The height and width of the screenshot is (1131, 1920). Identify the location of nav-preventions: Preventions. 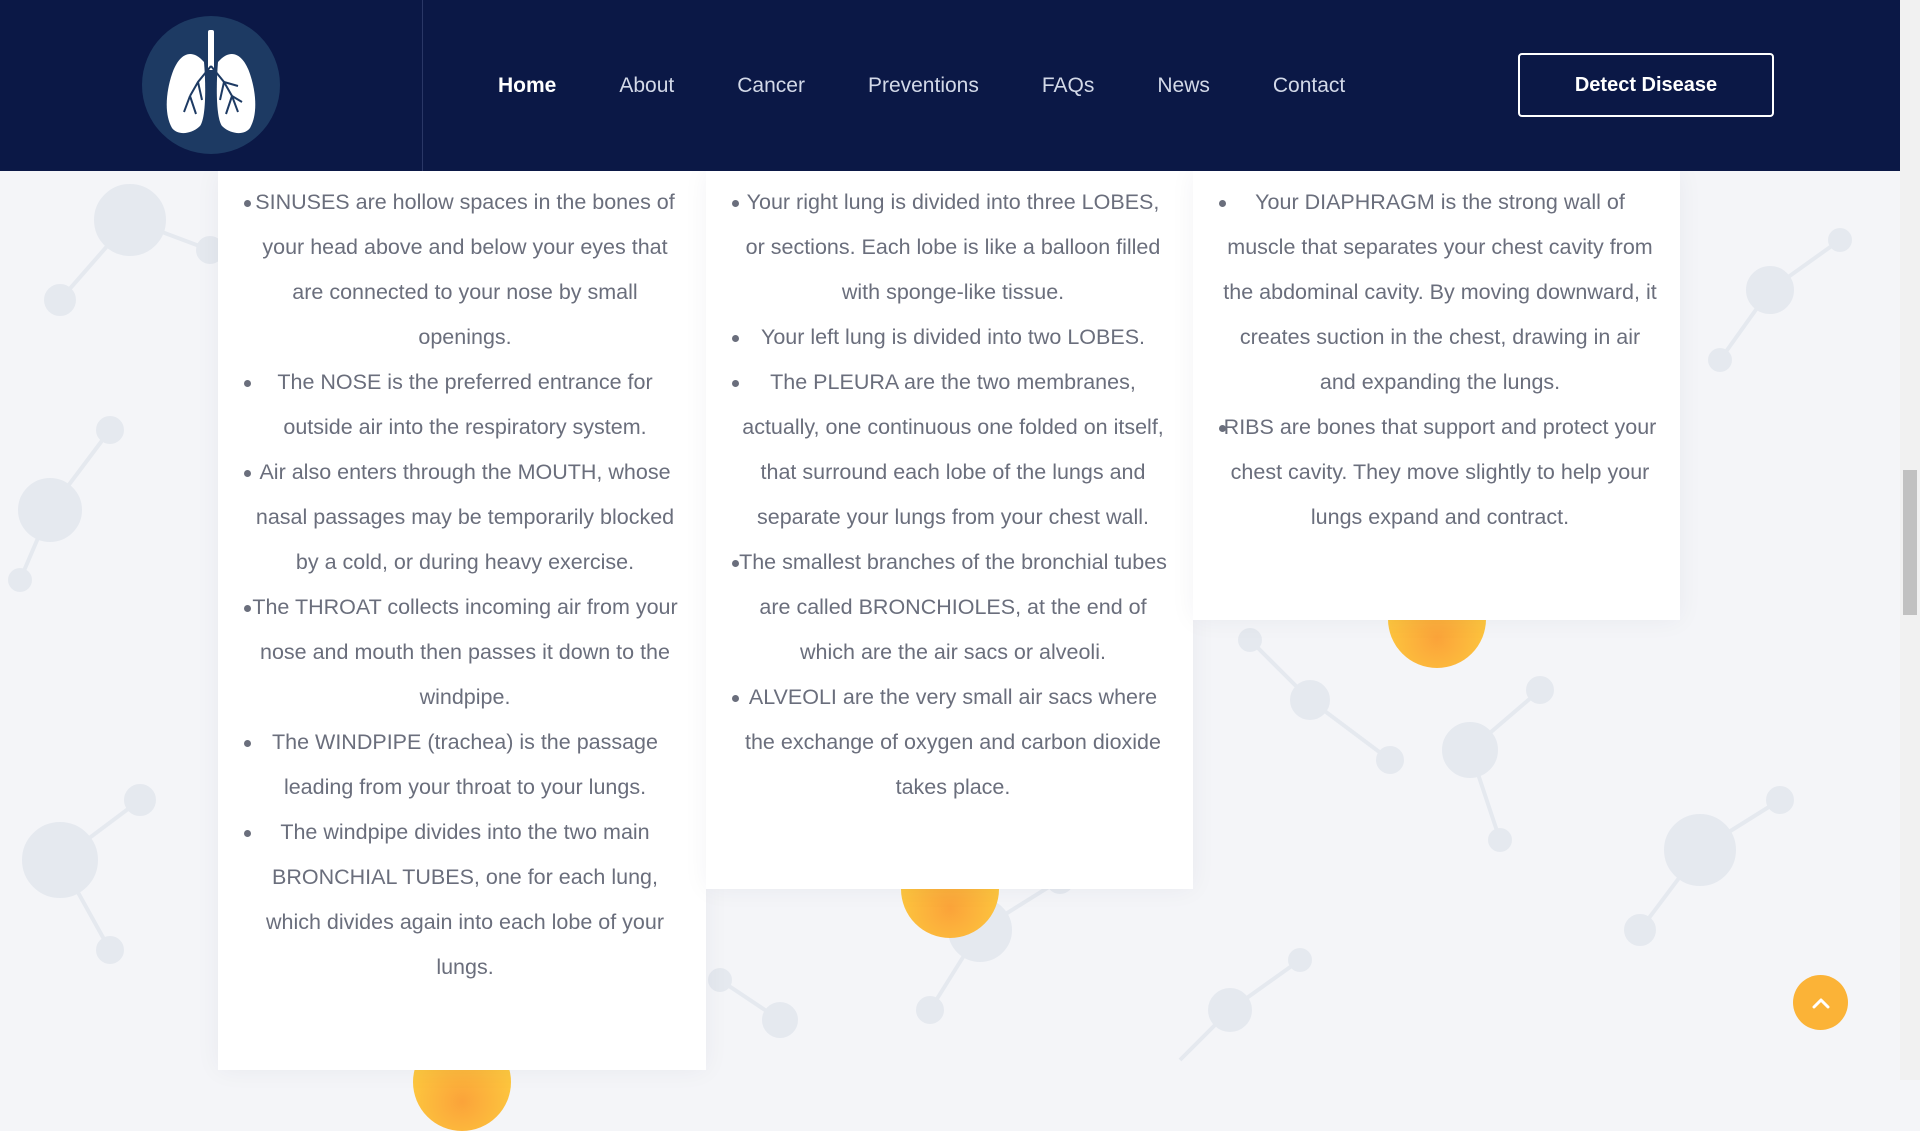
(923, 86).